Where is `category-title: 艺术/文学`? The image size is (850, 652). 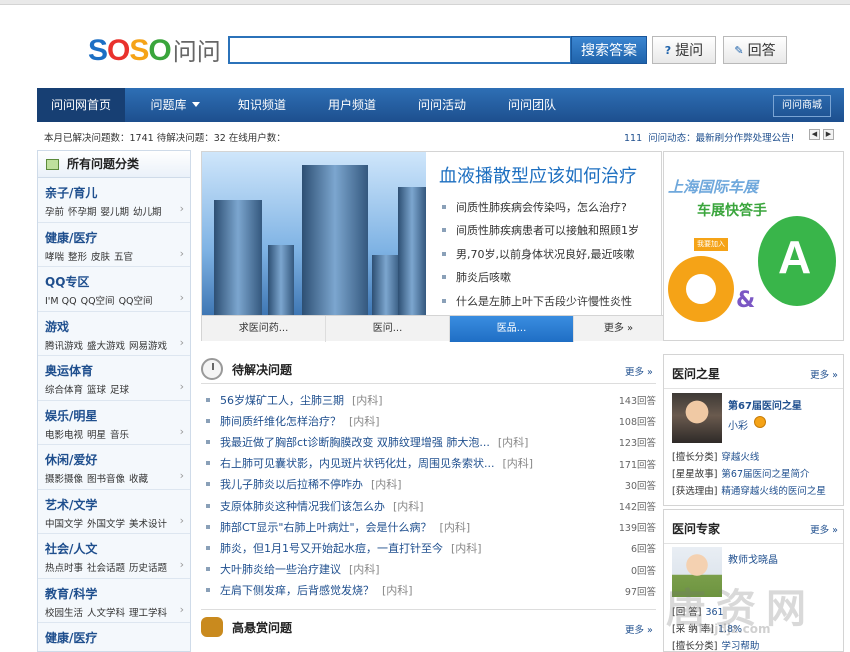 category-title: 艺术/文学 is located at coordinates (117, 504).